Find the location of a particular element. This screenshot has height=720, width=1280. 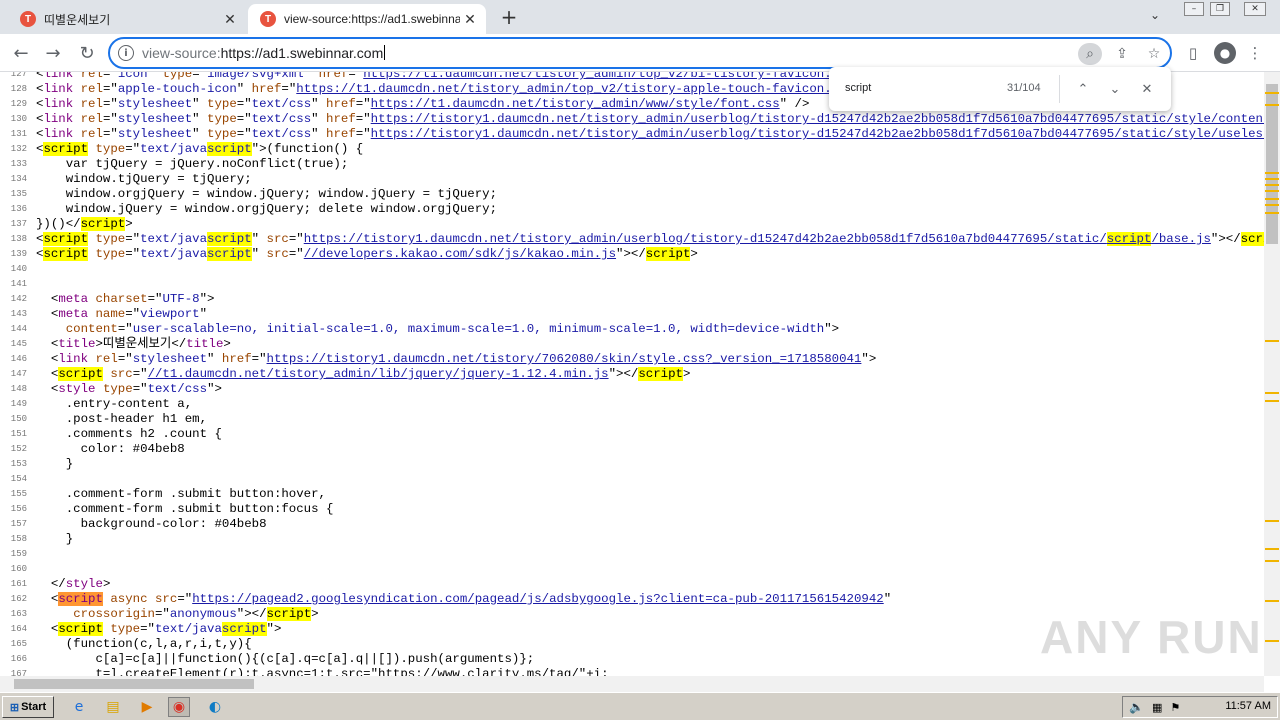

find-divider is located at coordinates (1059, 89).